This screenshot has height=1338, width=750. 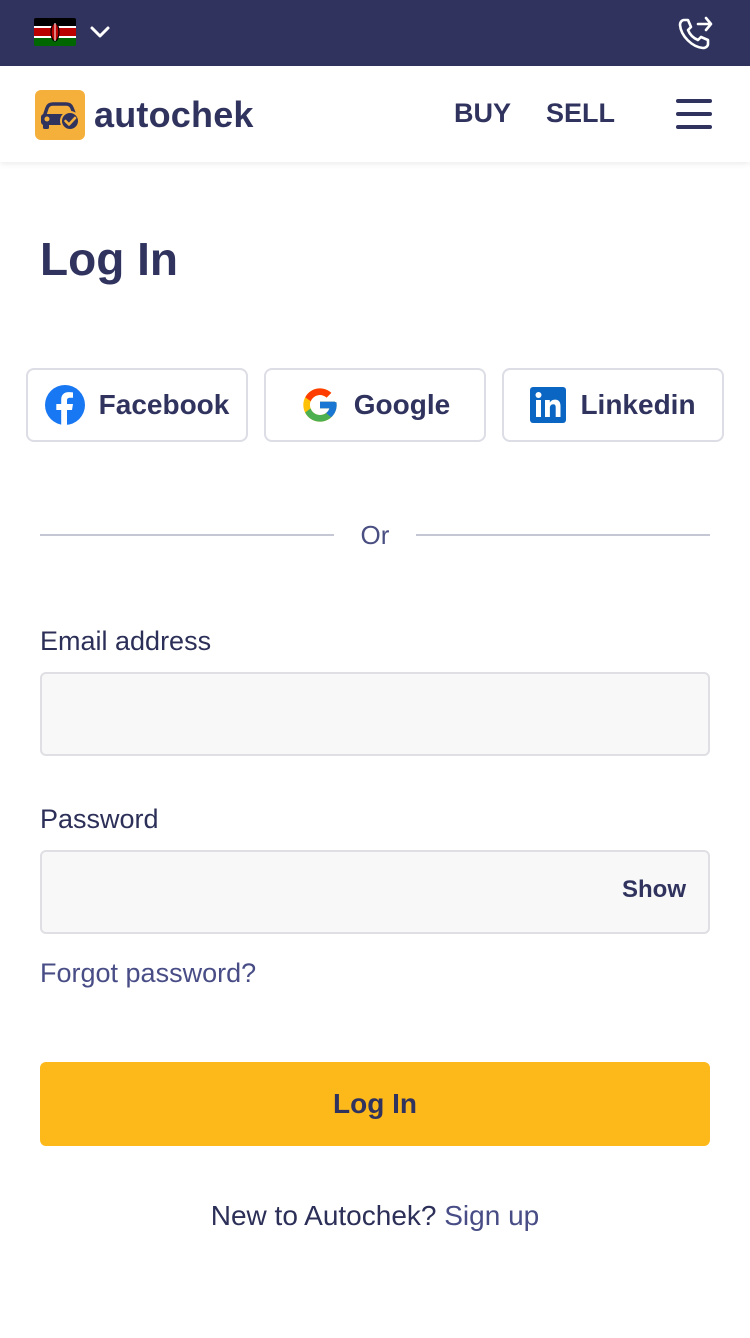 I want to click on top-bar, so click(x=375, y=33).